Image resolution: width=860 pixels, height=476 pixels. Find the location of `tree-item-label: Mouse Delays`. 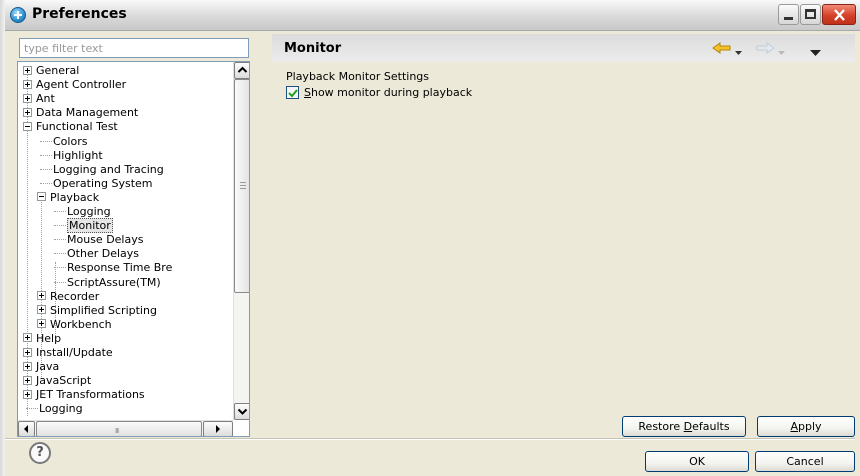

tree-item-label: Mouse Delays is located at coordinates (105, 240).